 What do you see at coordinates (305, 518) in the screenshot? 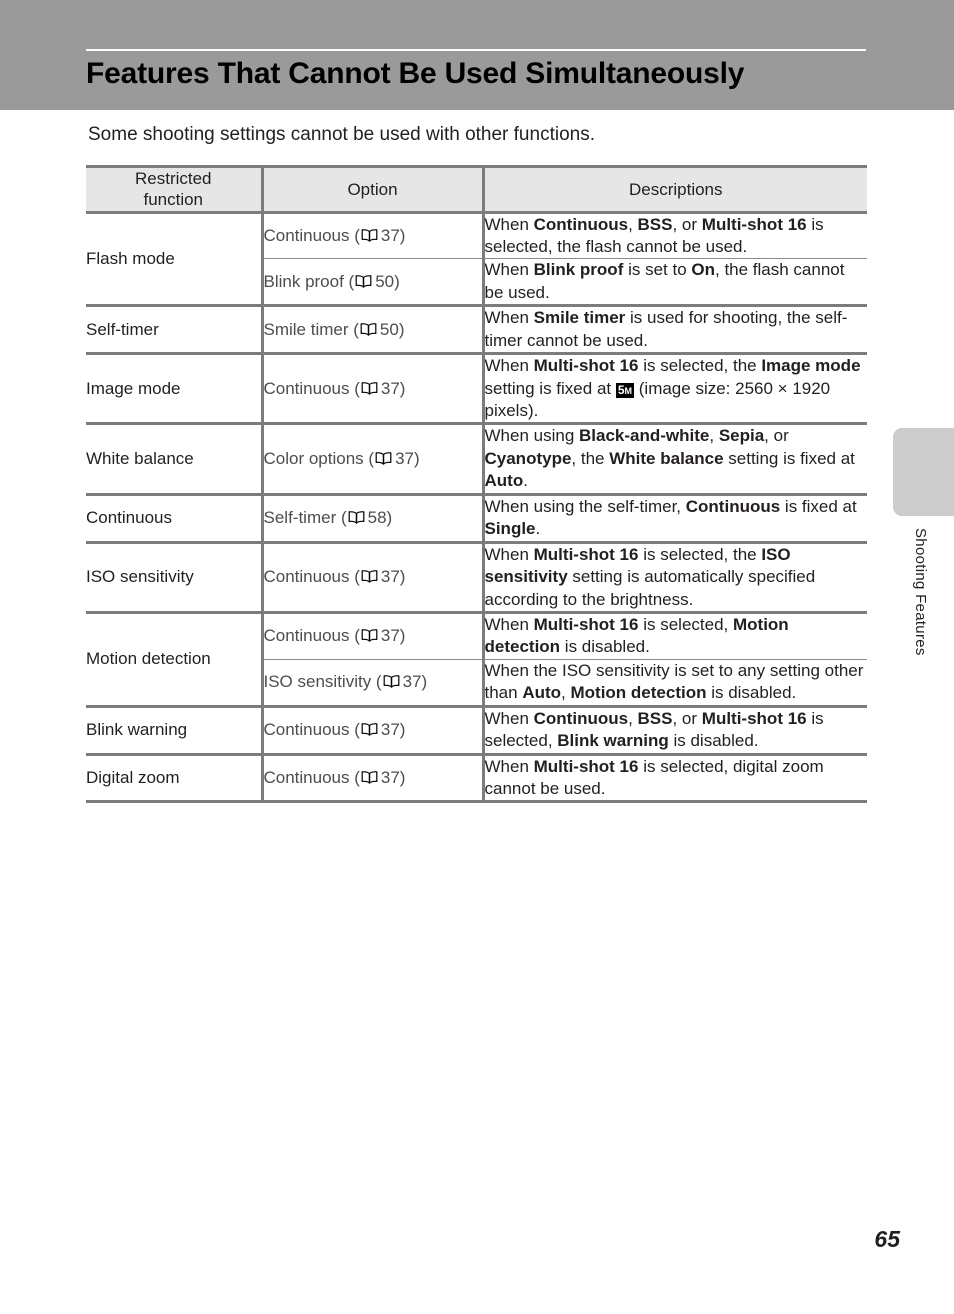
I see `option-label: Self-timer (` at bounding box center [305, 518].